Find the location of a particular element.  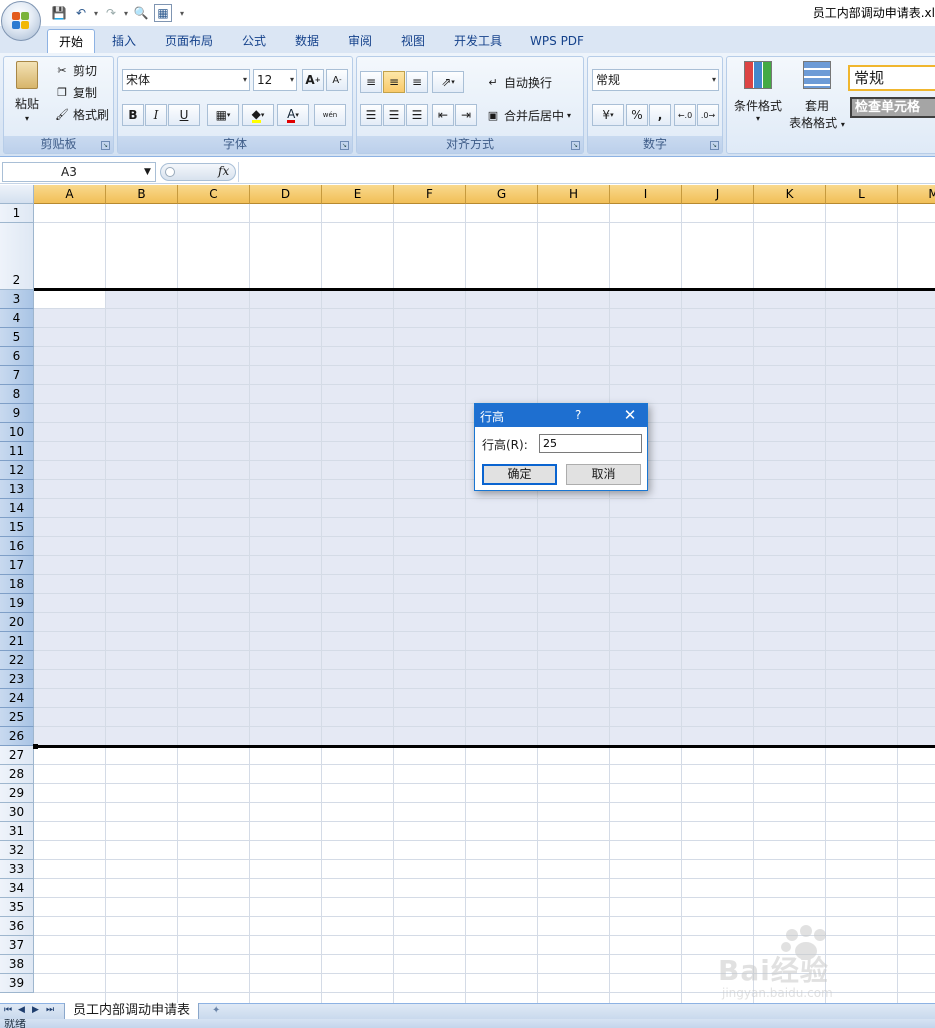

dialog-title-bar: 行高 ? ✕ is located at coordinates (561, 415).